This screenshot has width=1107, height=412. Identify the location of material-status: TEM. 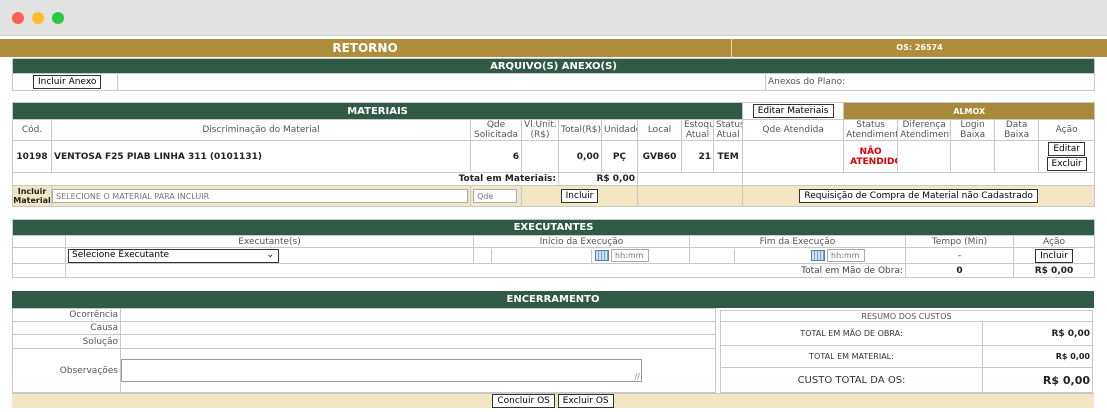
(728, 156).